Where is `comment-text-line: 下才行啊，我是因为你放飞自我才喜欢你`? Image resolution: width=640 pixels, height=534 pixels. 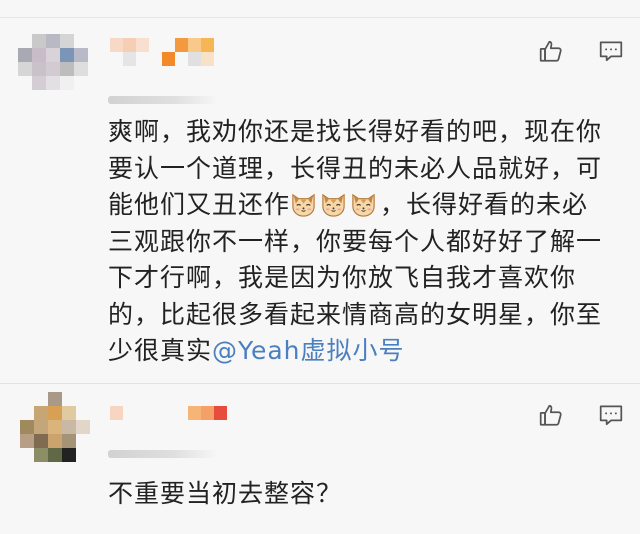
comment-text-line: 下才行啊，我是因为你放飞自我才喜欢你 is located at coordinates (342, 277).